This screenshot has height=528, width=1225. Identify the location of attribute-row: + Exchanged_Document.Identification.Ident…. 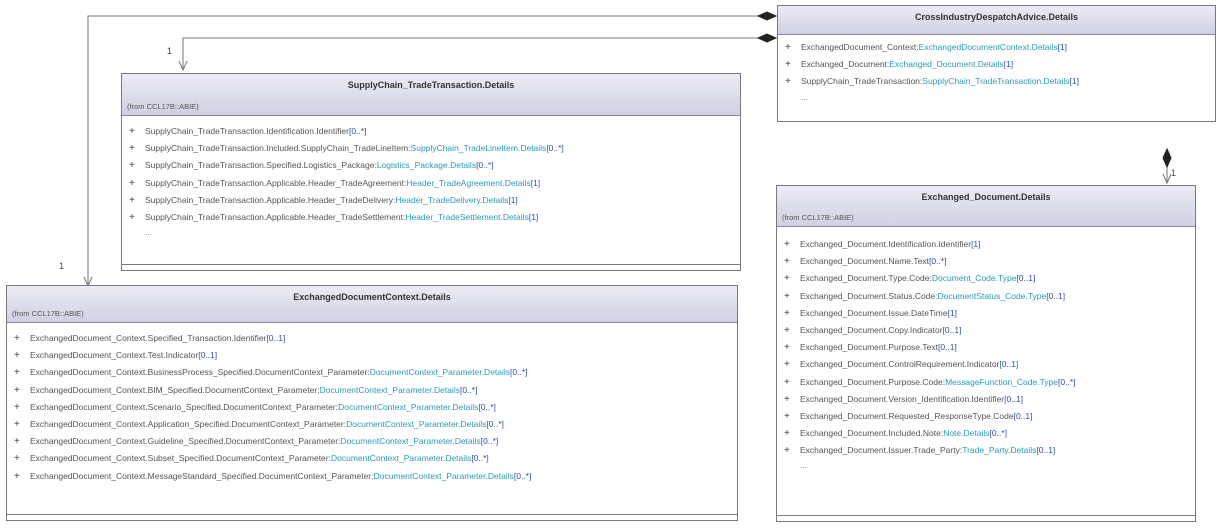
(989, 244).